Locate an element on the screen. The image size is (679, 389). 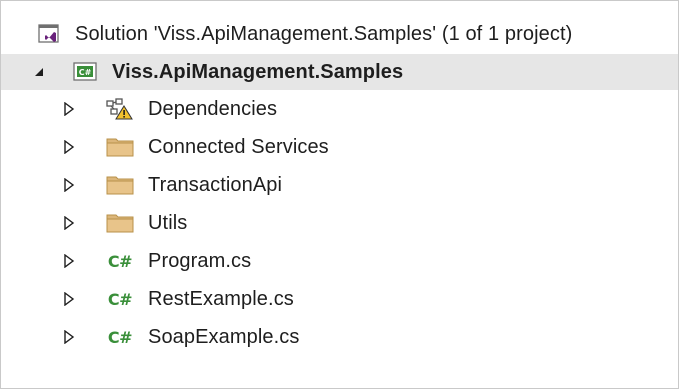
tree-row-connected-services: Connected Services is located at coordinates (339, 147).